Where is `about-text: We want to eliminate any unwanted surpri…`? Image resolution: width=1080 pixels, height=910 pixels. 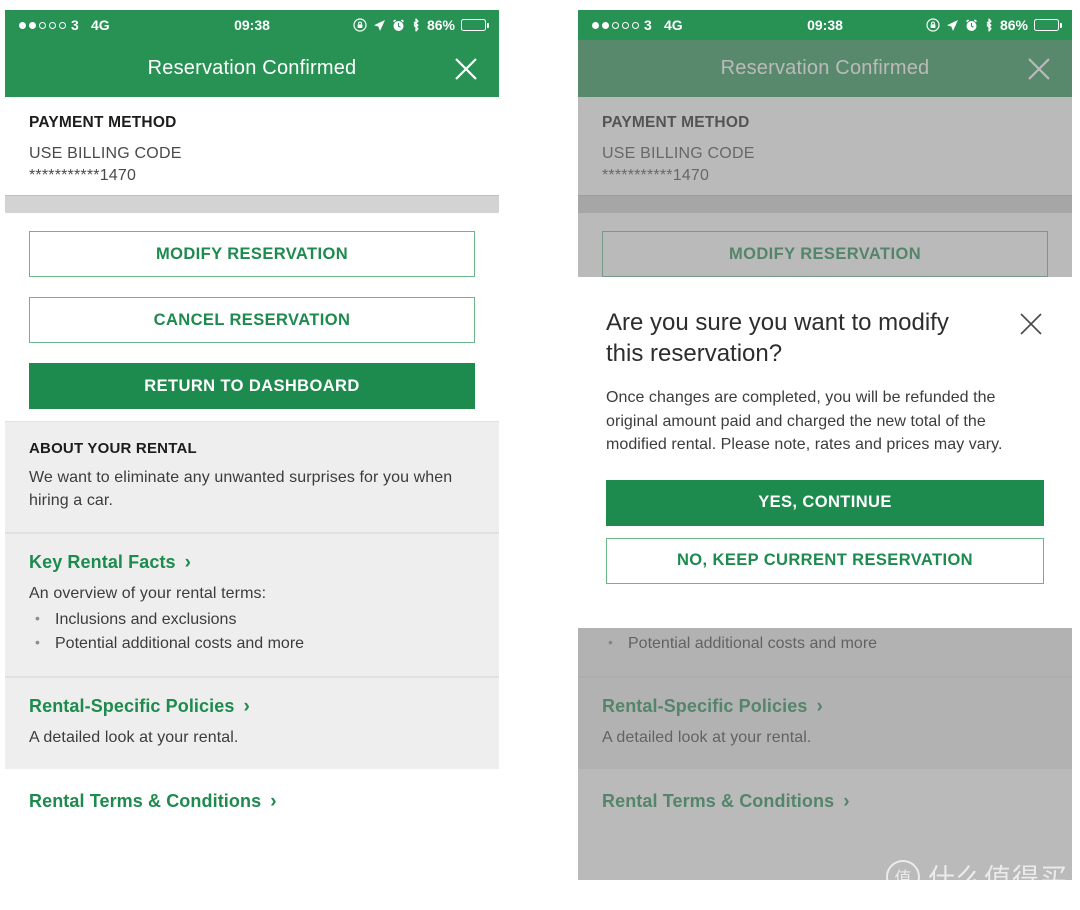 about-text: We want to eliminate any unwanted surpri… is located at coordinates (241, 489).